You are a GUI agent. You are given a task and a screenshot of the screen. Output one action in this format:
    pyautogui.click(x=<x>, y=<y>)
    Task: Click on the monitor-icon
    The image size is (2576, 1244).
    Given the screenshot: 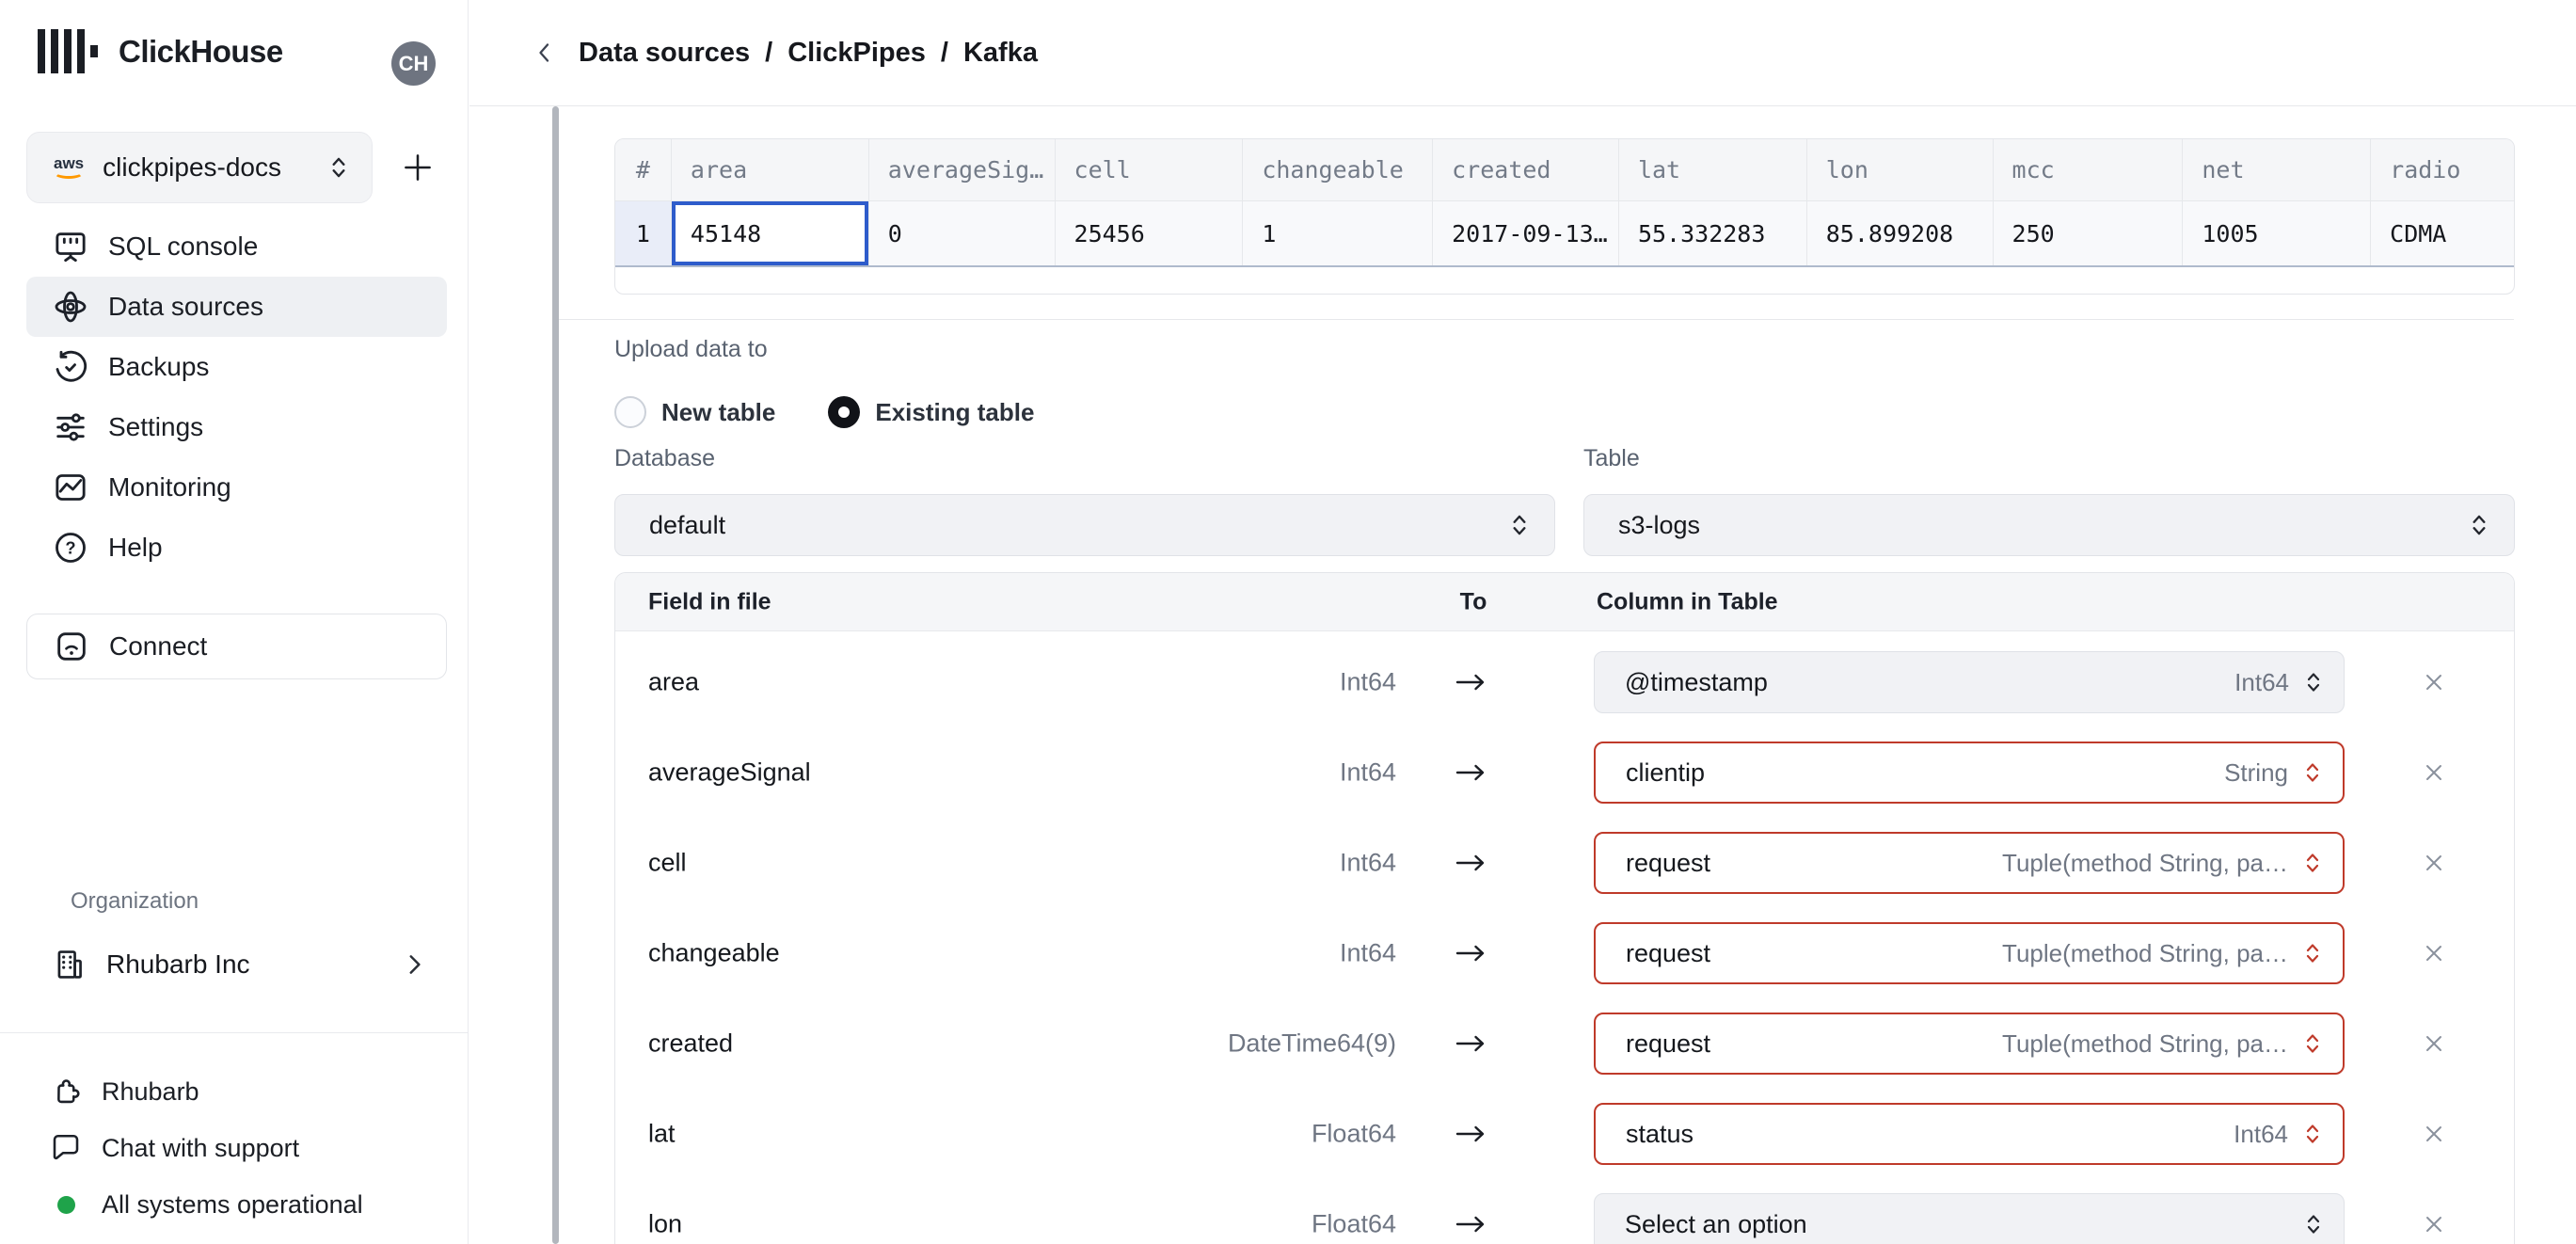 What is the action you would take?
    pyautogui.click(x=71, y=247)
    